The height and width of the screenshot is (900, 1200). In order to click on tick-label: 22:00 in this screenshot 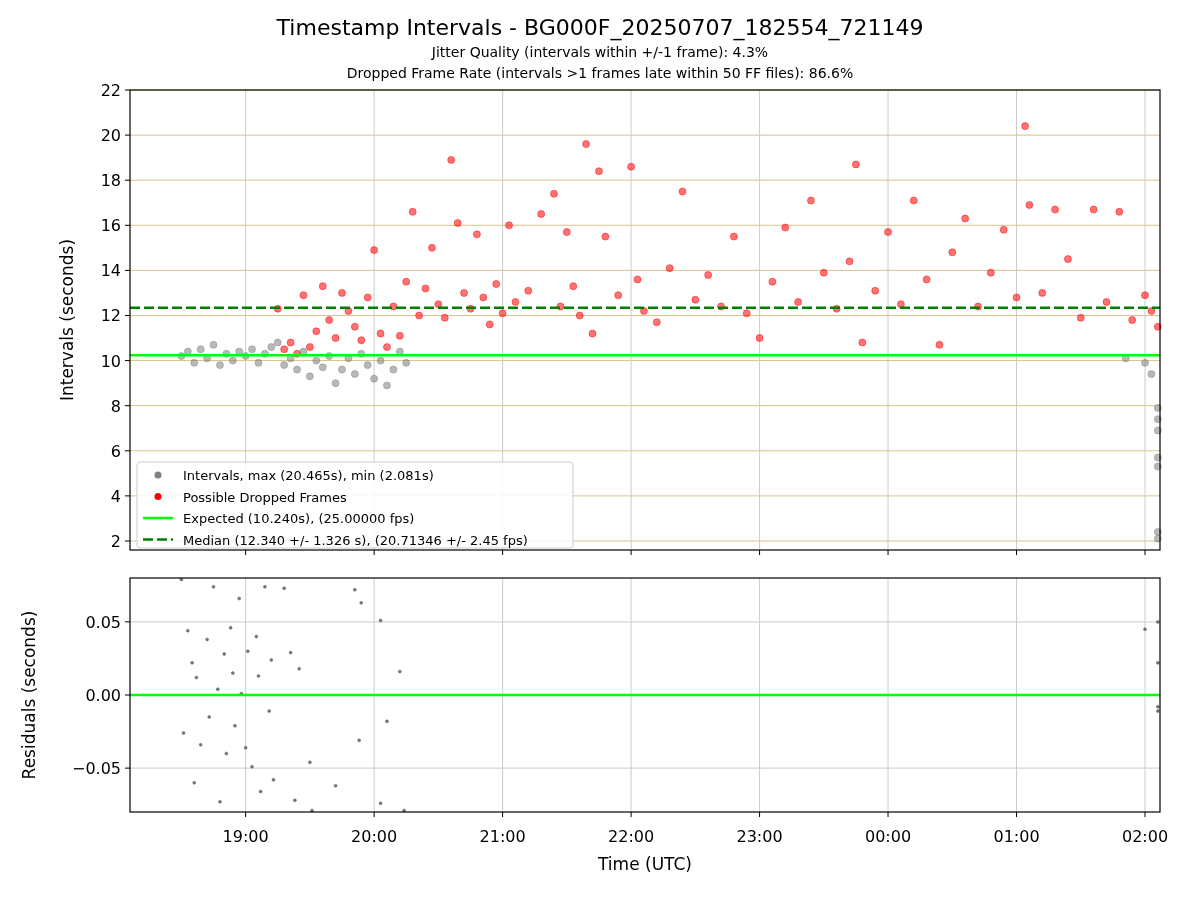, I will do `click(631, 836)`.